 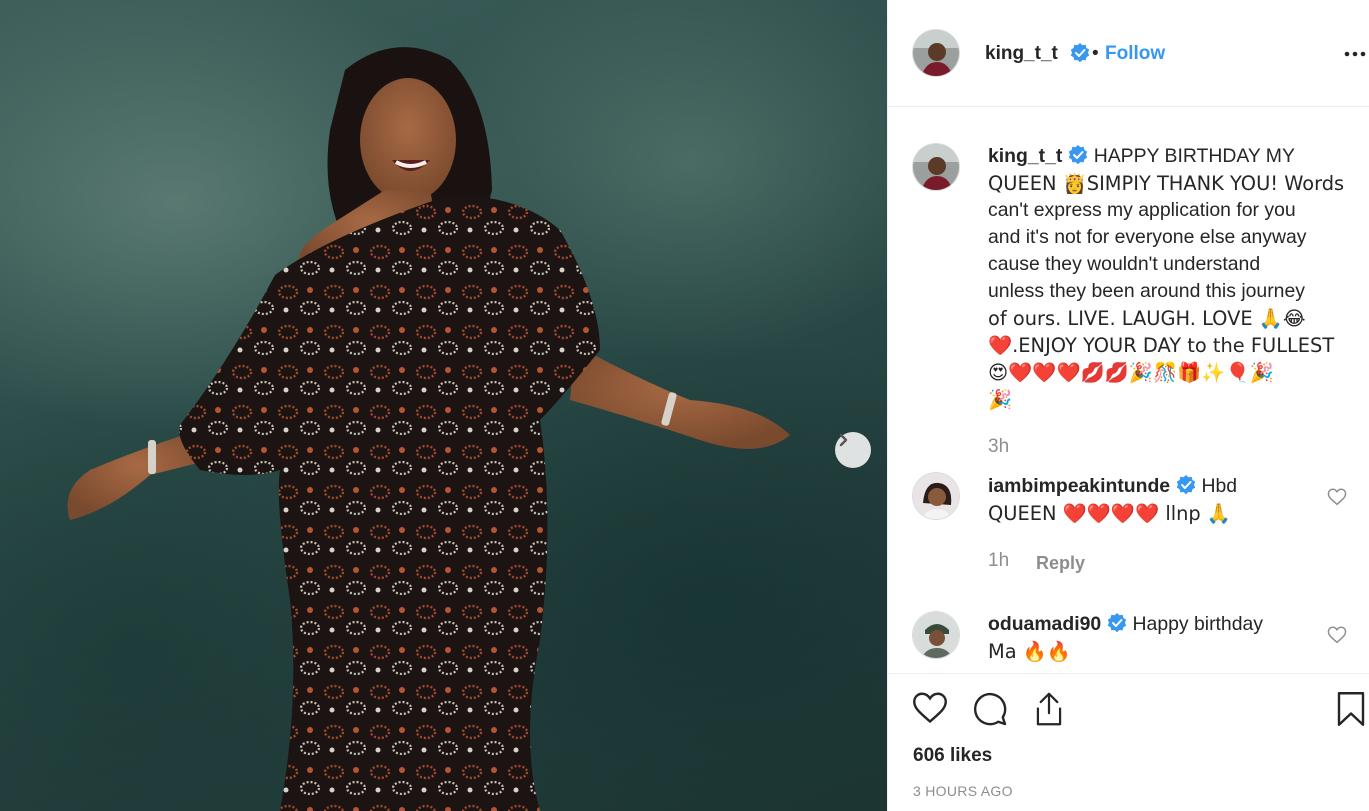 What do you see at coordinates (1030, 651) in the screenshot?
I see `comment-text: Ma 🔥🔥` at bounding box center [1030, 651].